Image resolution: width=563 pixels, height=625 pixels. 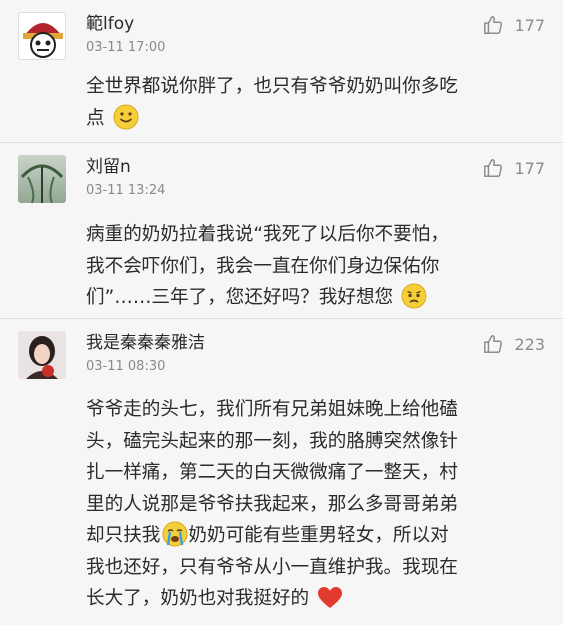 I want to click on comment-text: 全世界都说你胖了，也只有爷爷奶奶叫你多吃 点, so click(x=313, y=102).